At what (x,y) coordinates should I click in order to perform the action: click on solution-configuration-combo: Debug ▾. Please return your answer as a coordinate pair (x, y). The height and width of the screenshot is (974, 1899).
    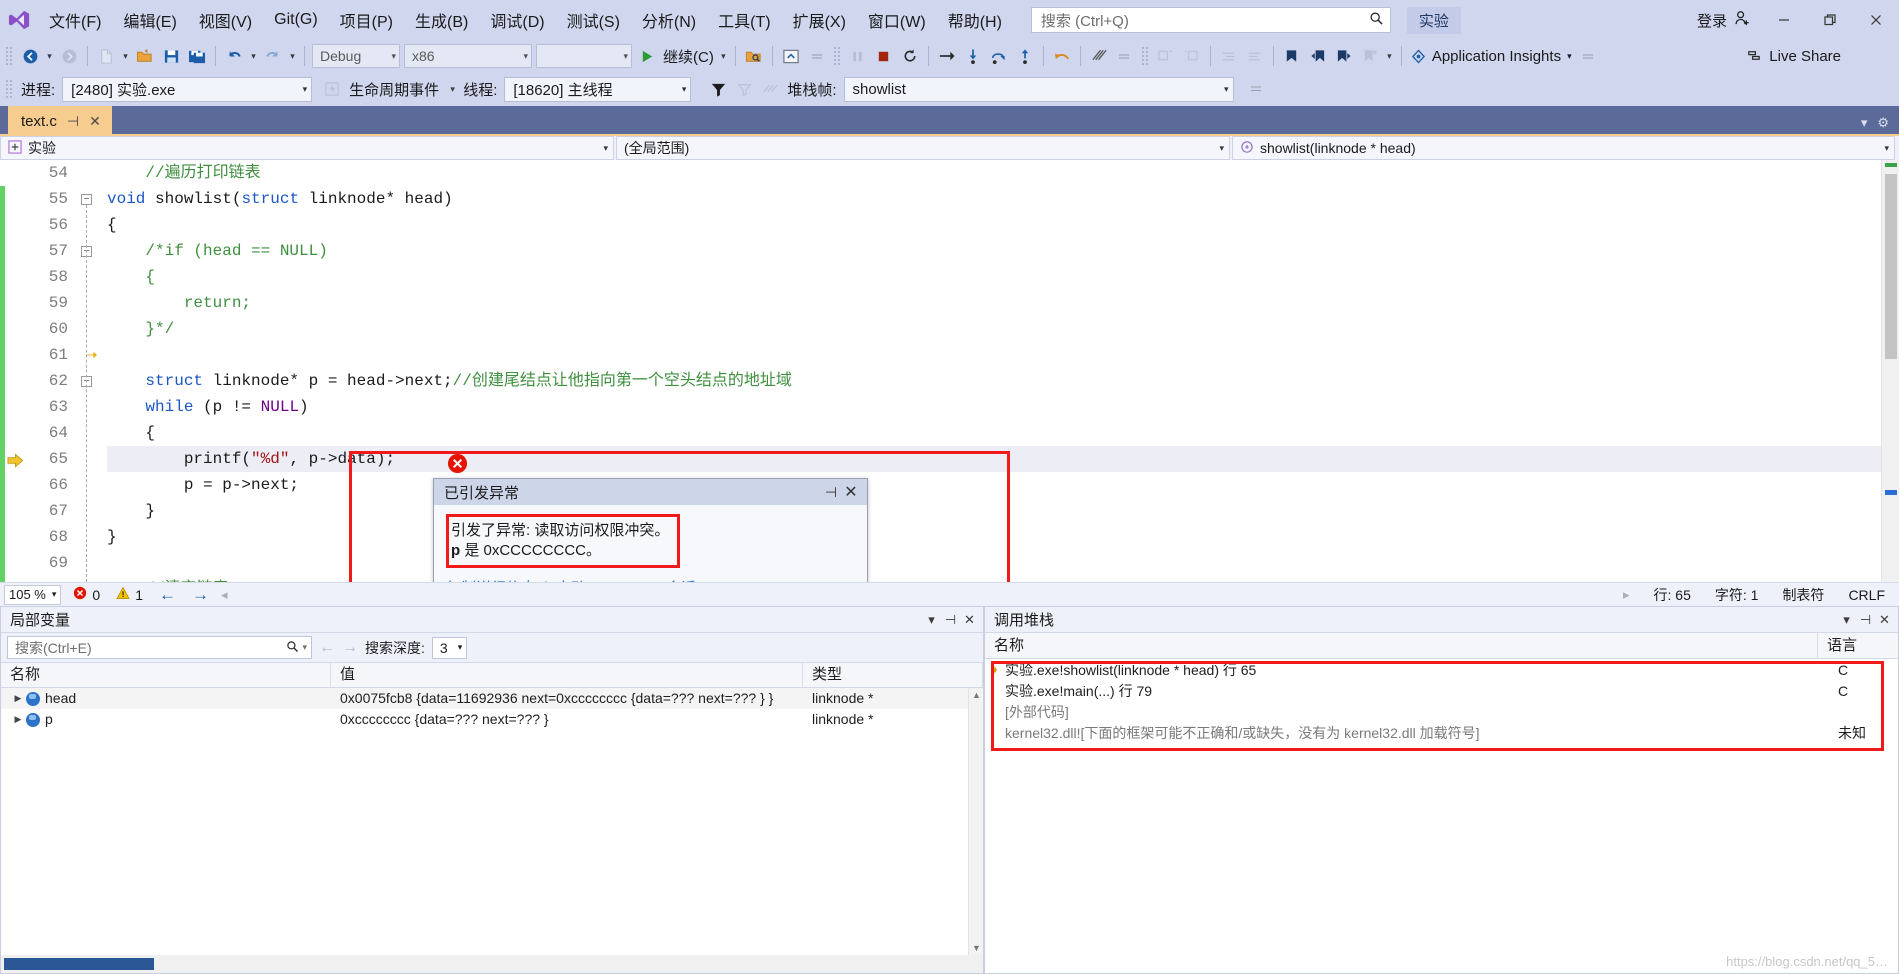
    Looking at the image, I should click on (356, 56).